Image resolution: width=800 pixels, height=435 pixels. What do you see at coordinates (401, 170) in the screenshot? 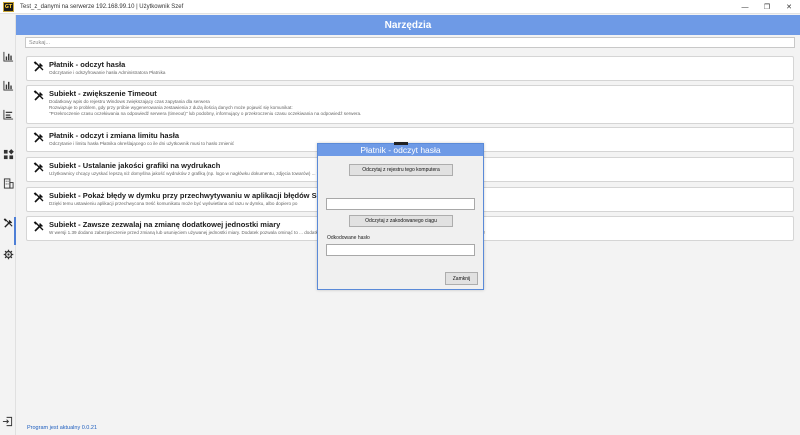
I see `read-registry-button: Odczytaj z rejestru tego komputera` at bounding box center [401, 170].